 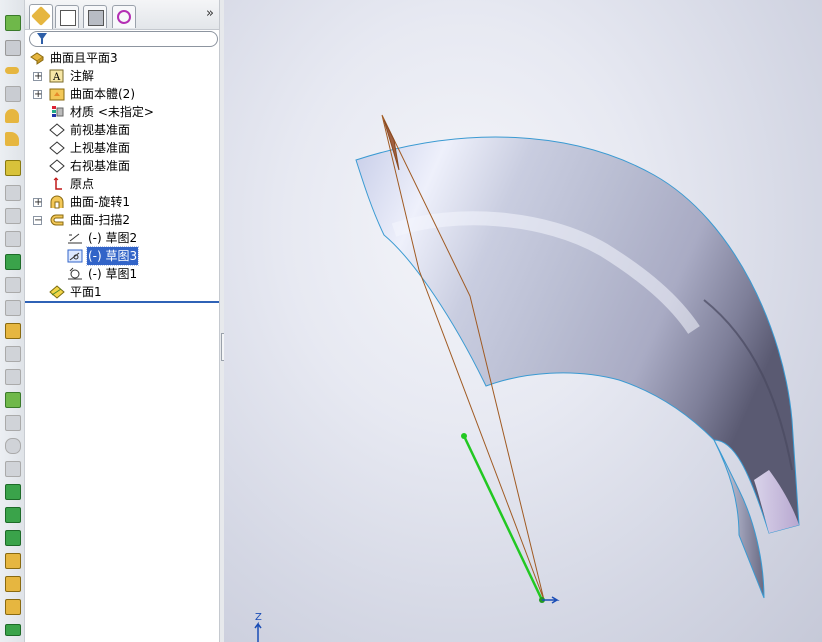 I want to click on revolved-boss-icon, so click(x=12, y=47).